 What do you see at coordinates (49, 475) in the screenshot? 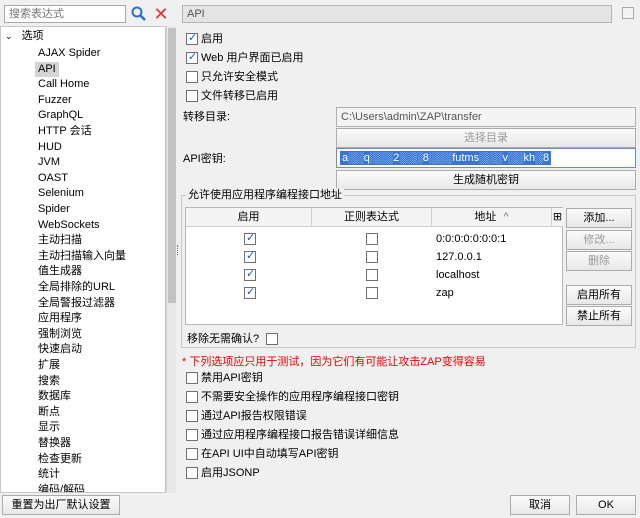
I see `tree-item: 统计` at bounding box center [49, 475].